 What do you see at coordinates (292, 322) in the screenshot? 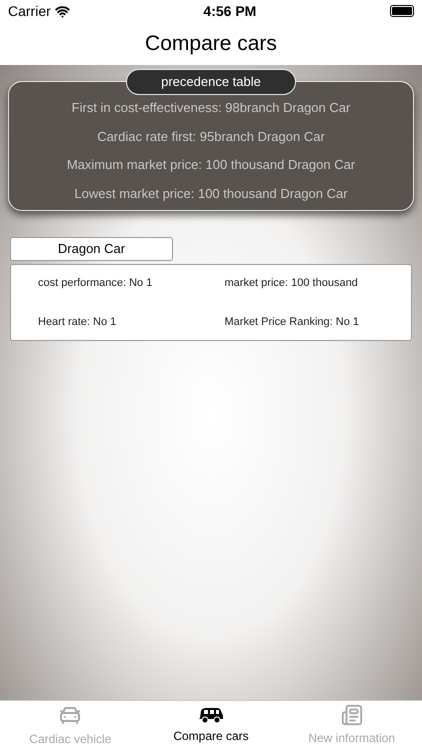
I see `car-stat: Market Price Ranking: No 1` at bounding box center [292, 322].